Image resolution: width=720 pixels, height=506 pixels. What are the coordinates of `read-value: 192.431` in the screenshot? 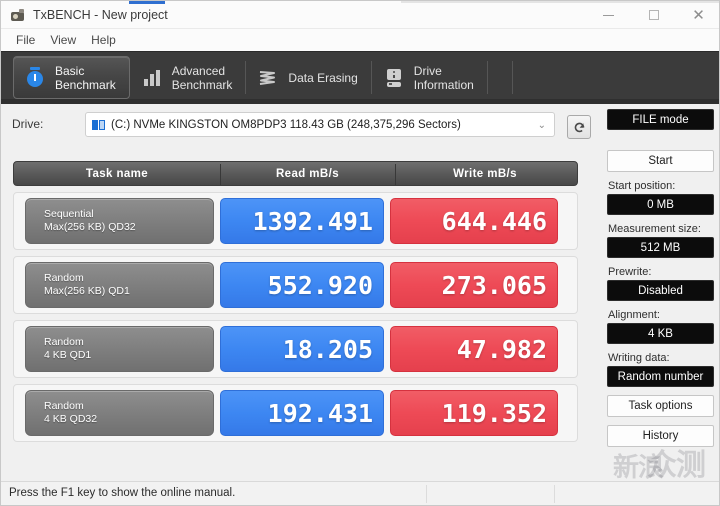 It's located at (302, 413).